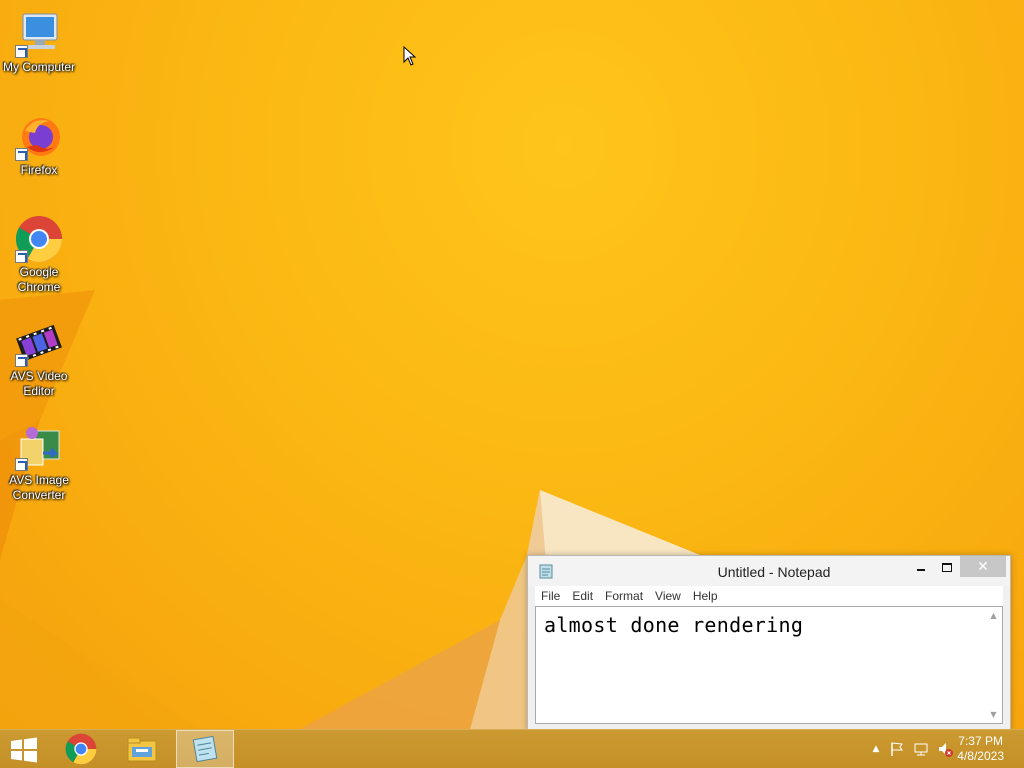 The width and height of the screenshot is (1024, 768). I want to click on taskbar-clock: 7:37 PM 4/8/2023, so click(980, 749).